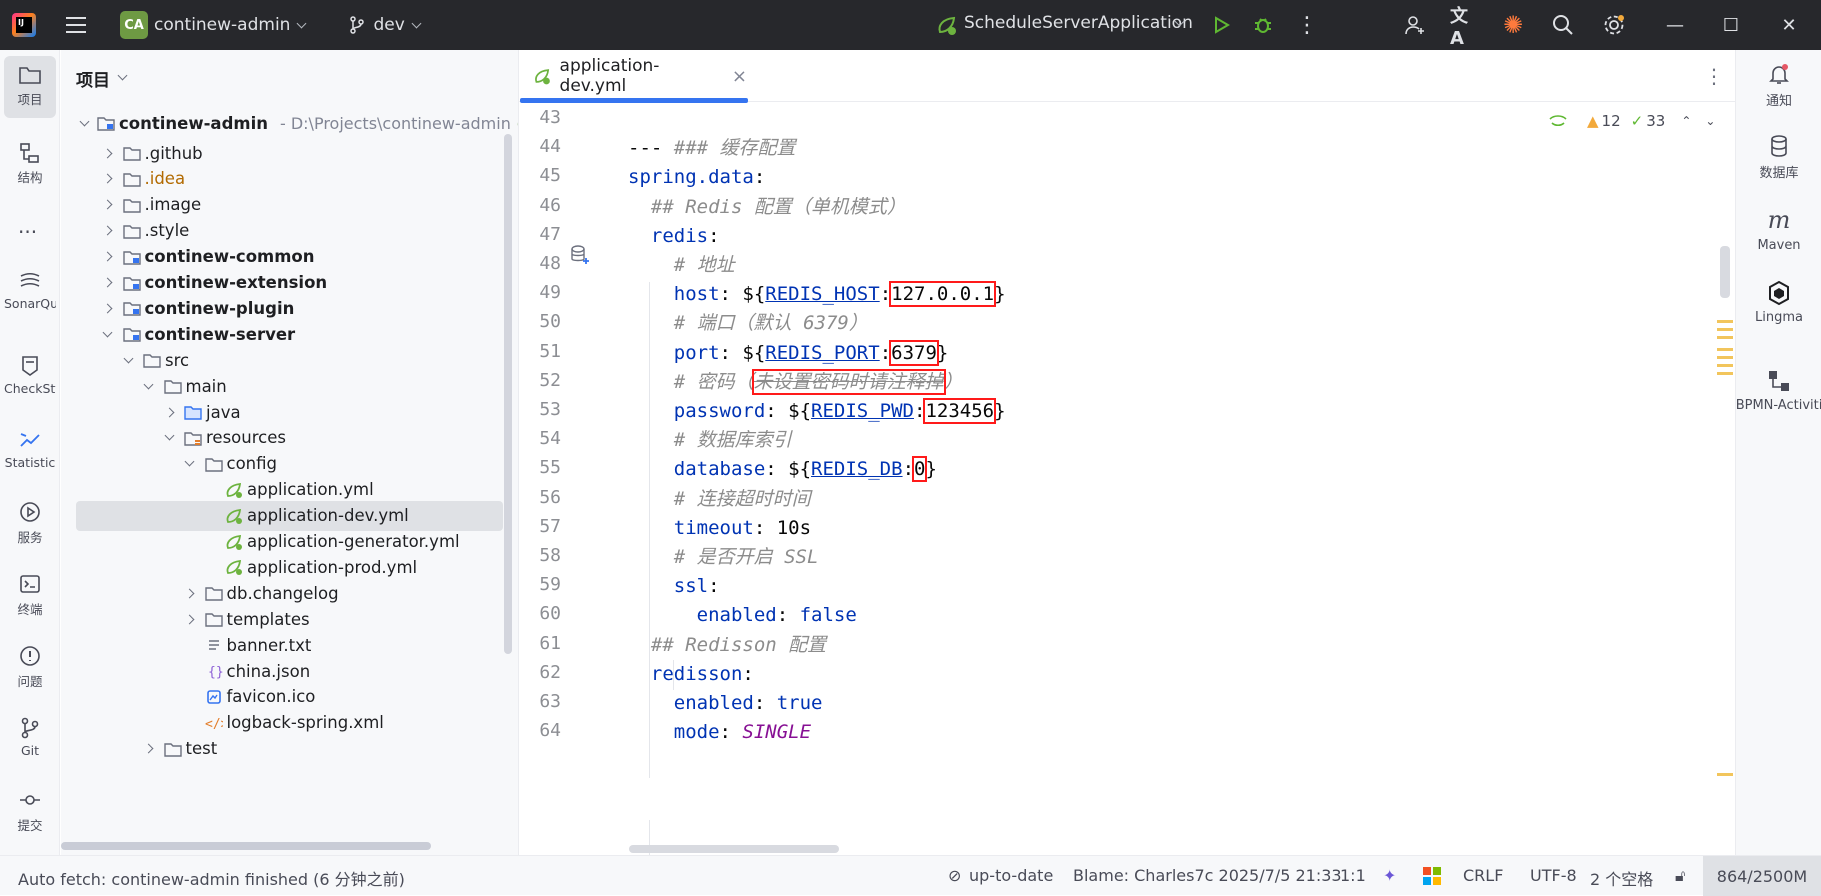  I want to click on code-line: enabled: false, so click(742, 615).